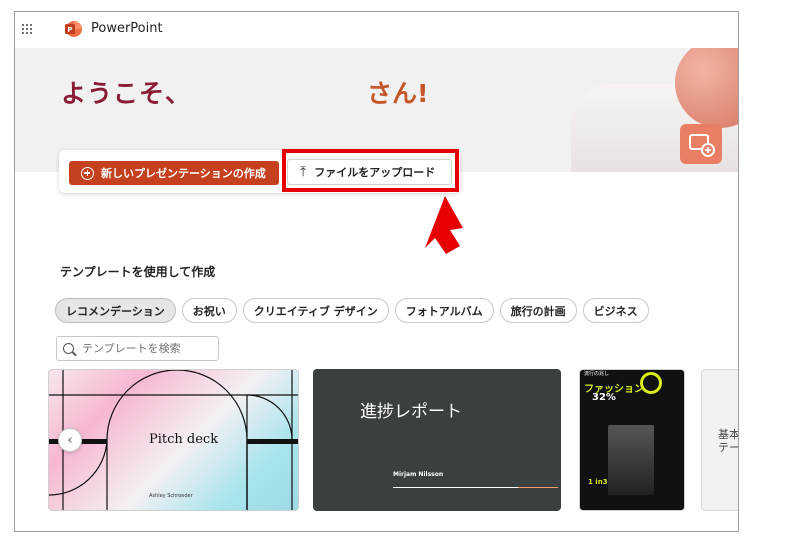 The image size is (787, 552). I want to click on category-tab-travel-plan: 旅行の計画, so click(538, 310).